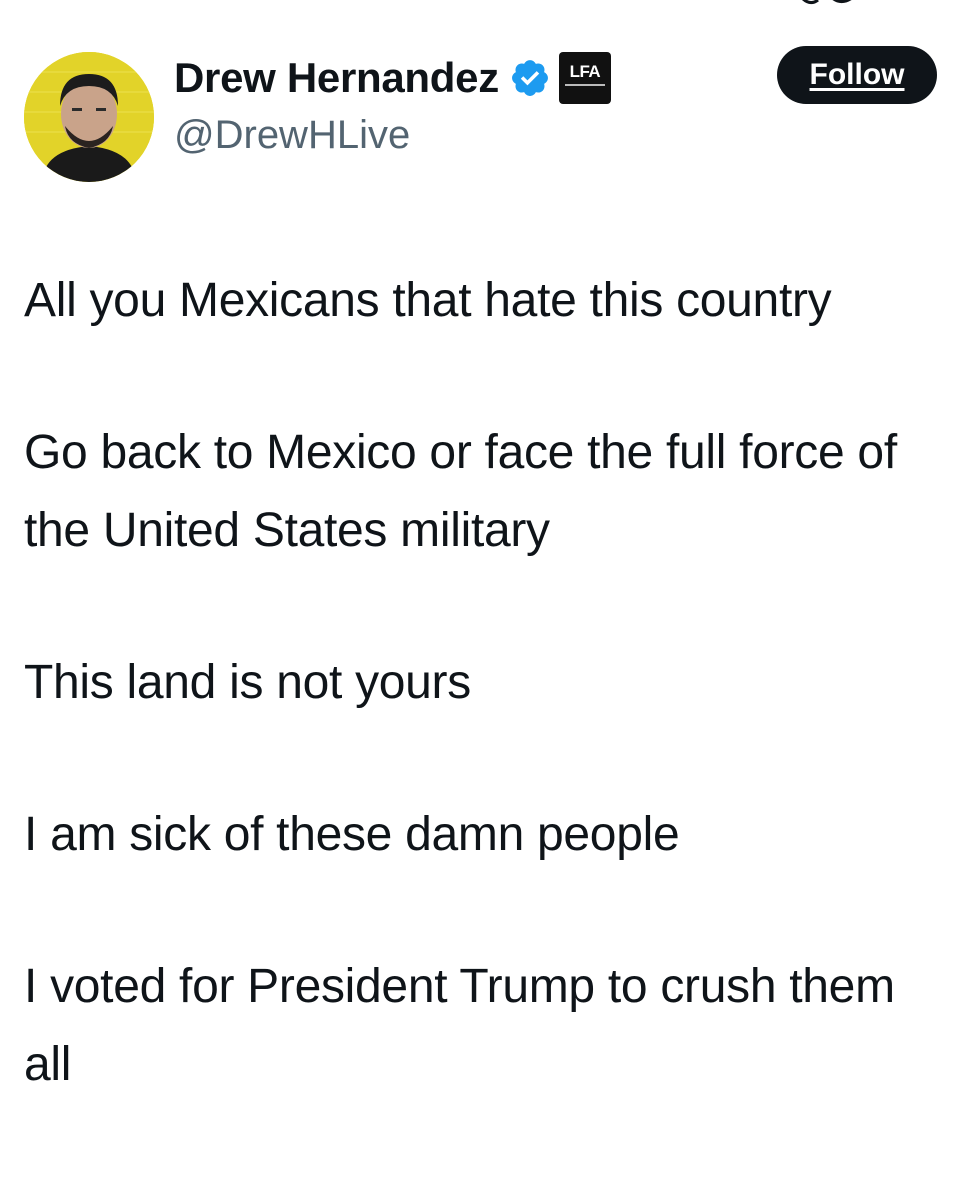 Image resolution: width=980 pixels, height=1200 pixels. Describe the element at coordinates (247, 682) in the screenshot. I see `tweet-paragraph-3: This land is not yours` at that location.